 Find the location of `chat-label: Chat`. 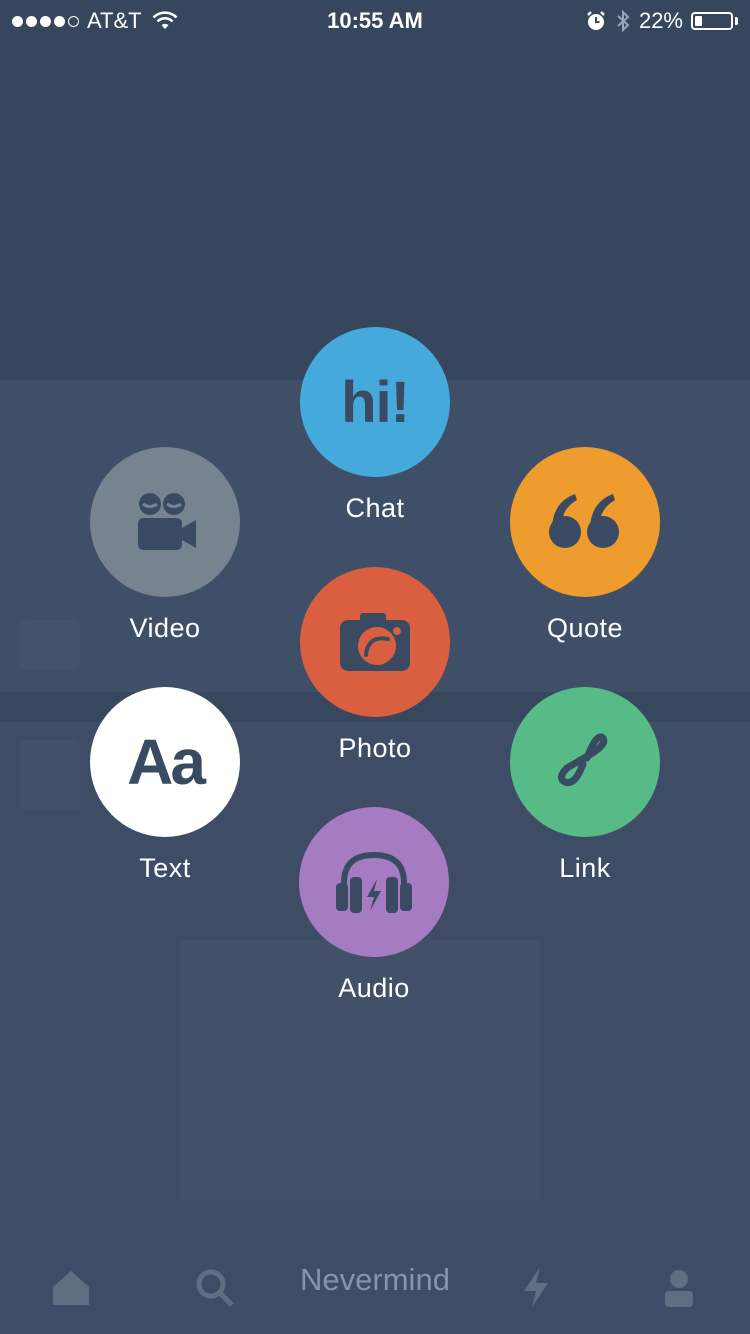

chat-label: Chat is located at coordinates (375, 508).